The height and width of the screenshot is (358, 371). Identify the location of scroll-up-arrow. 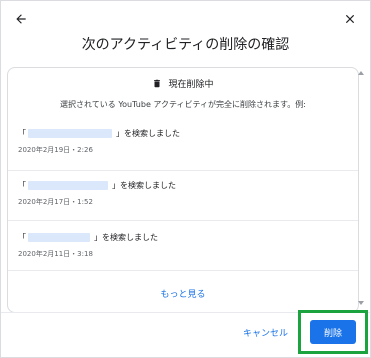
(361, 73).